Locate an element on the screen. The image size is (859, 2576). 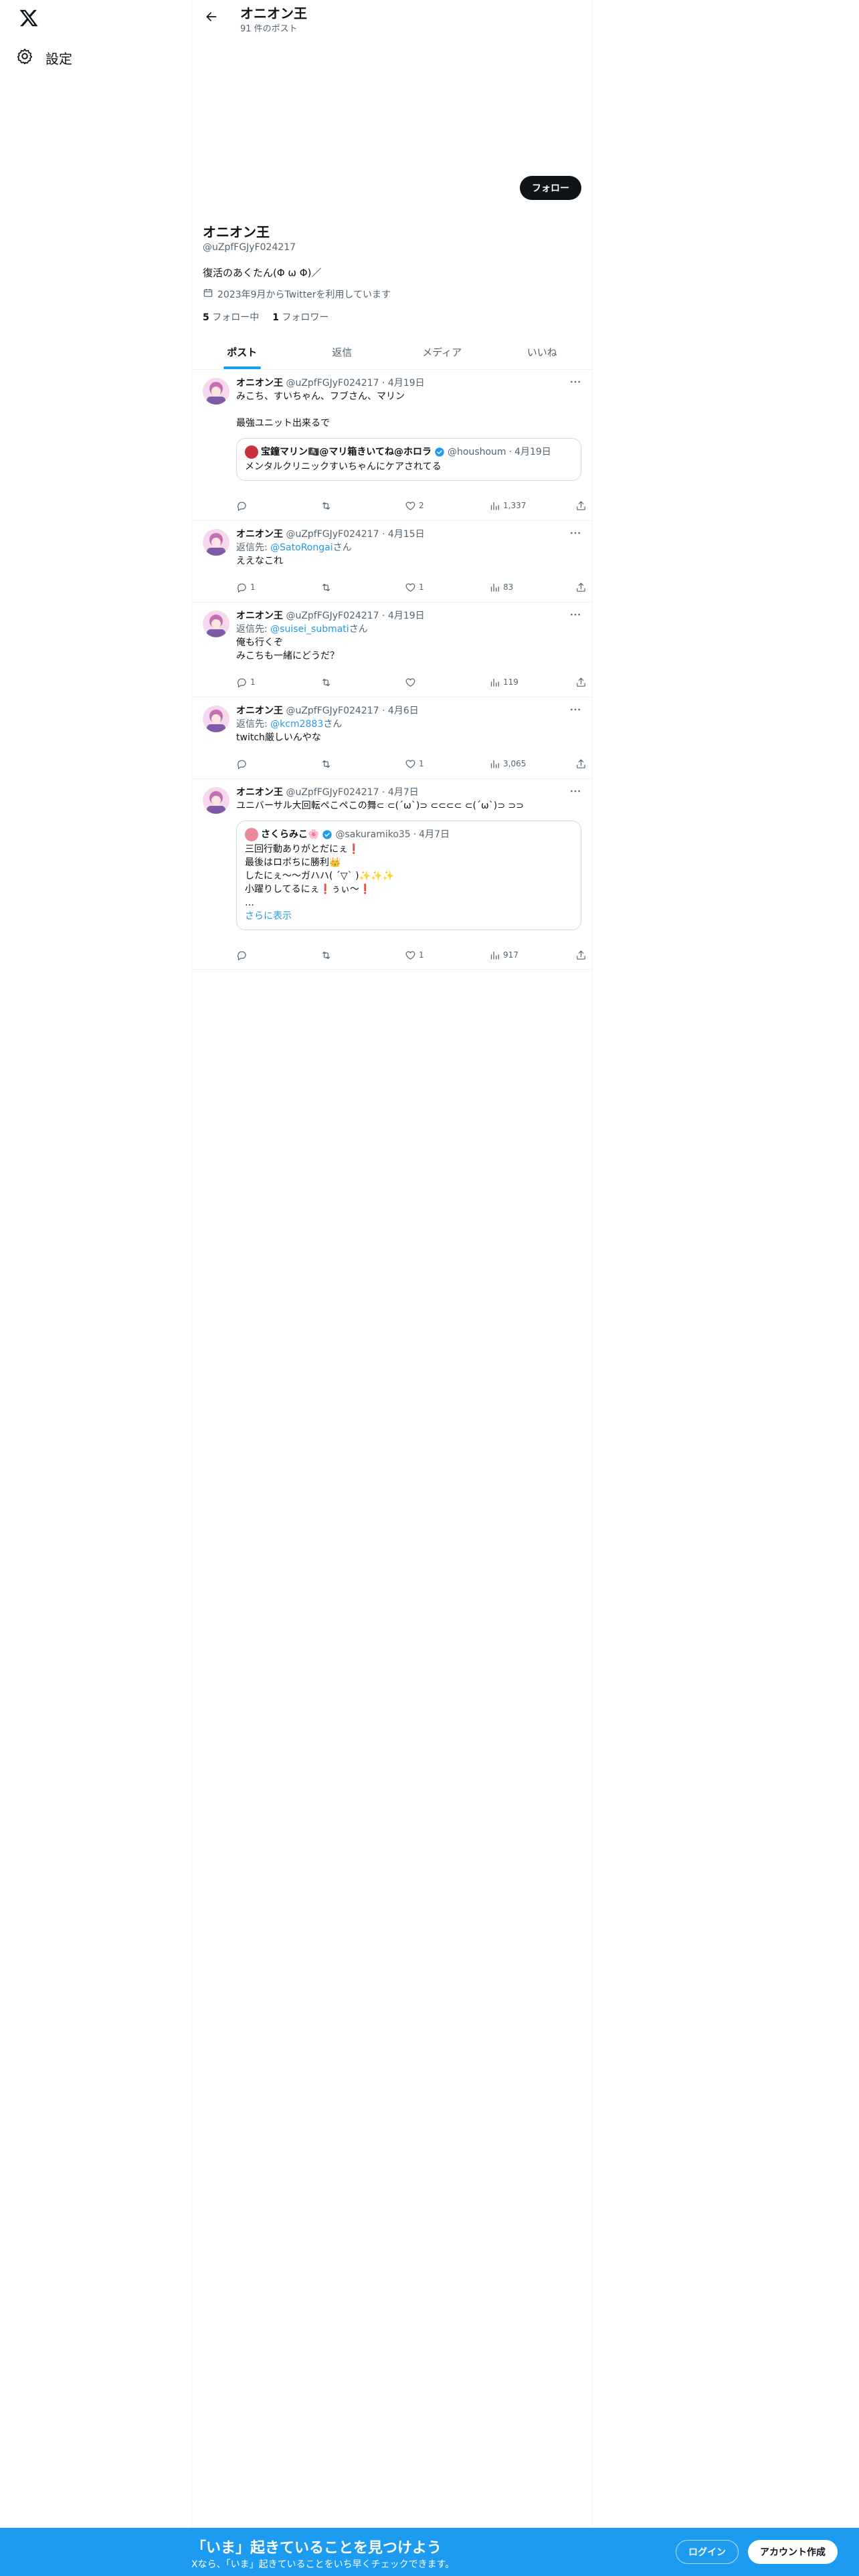
login-button: ログイン is located at coordinates (708, 2552).